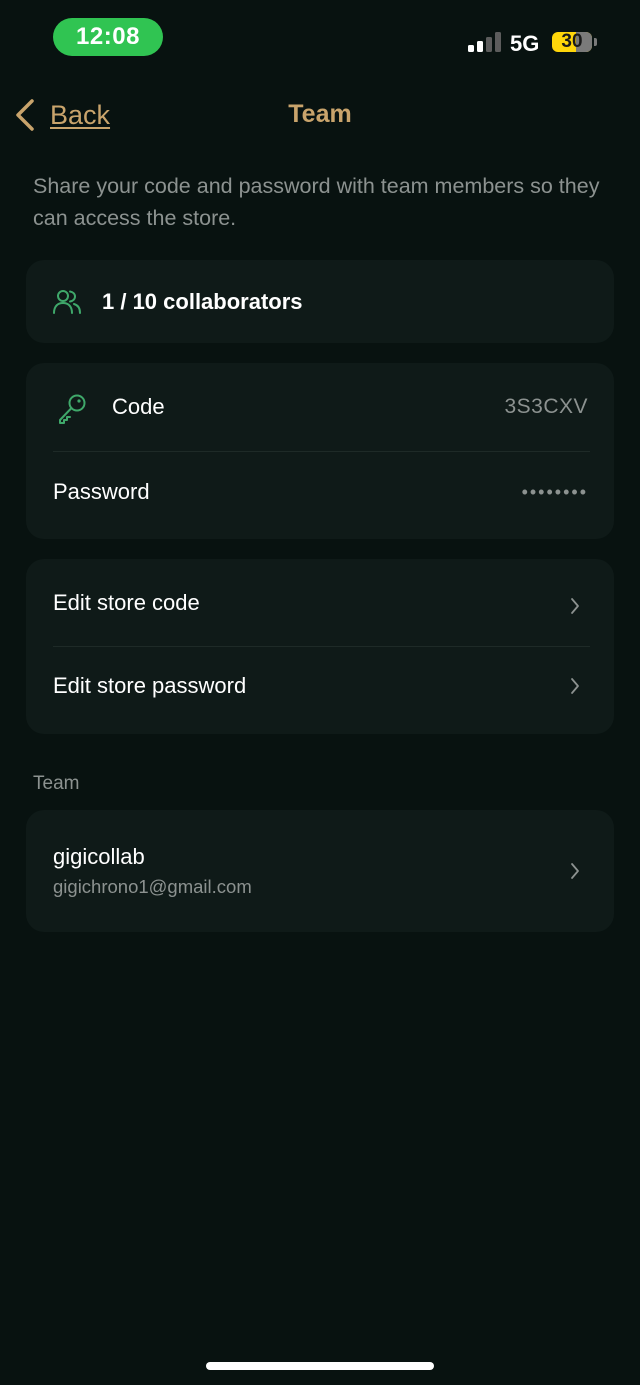 Image resolution: width=640 pixels, height=1385 pixels. What do you see at coordinates (320, 407) in the screenshot?
I see `code-row: Code 3S3CXV` at bounding box center [320, 407].